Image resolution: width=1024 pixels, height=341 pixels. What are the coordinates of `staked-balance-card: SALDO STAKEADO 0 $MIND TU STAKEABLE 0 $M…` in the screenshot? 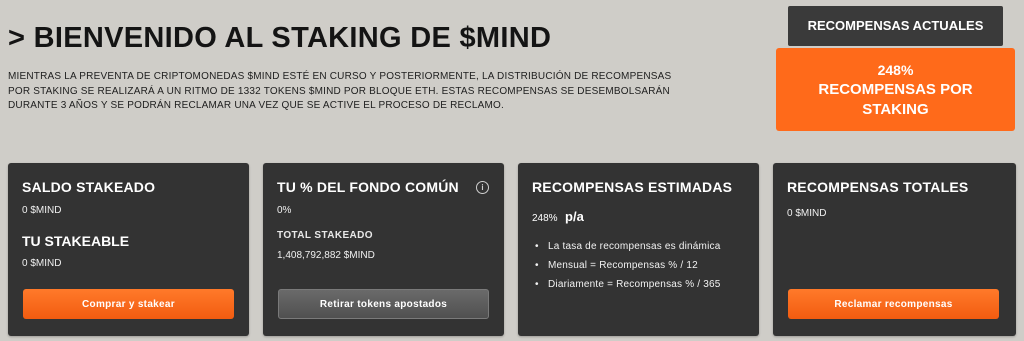 It's located at (128, 249).